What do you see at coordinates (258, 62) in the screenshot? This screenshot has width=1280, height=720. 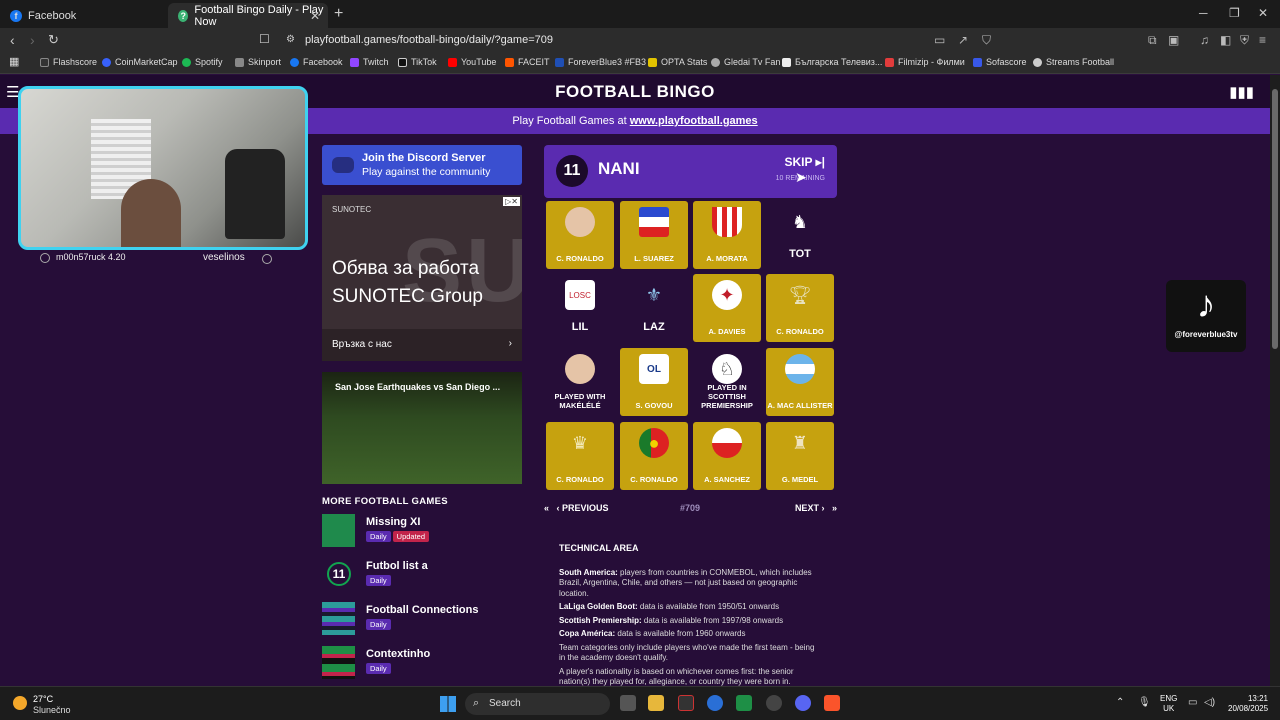 I see `bookmark-skinport: Skinport` at bounding box center [258, 62].